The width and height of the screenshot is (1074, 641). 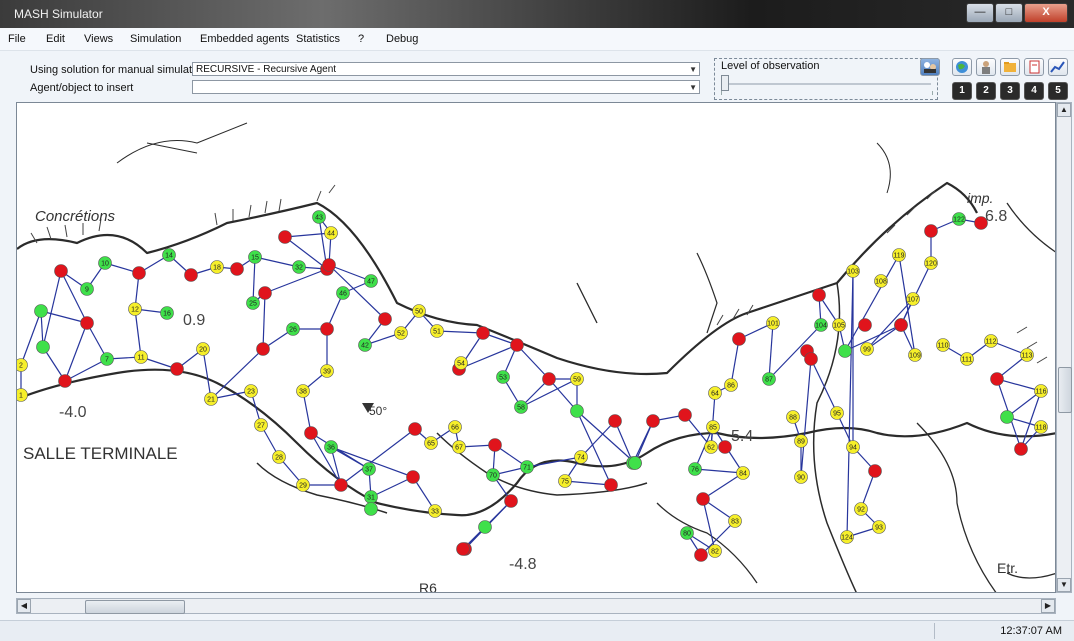 What do you see at coordinates (318, 39) in the screenshot?
I see `menu-statistics: Statistics` at bounding box center [318, 39].